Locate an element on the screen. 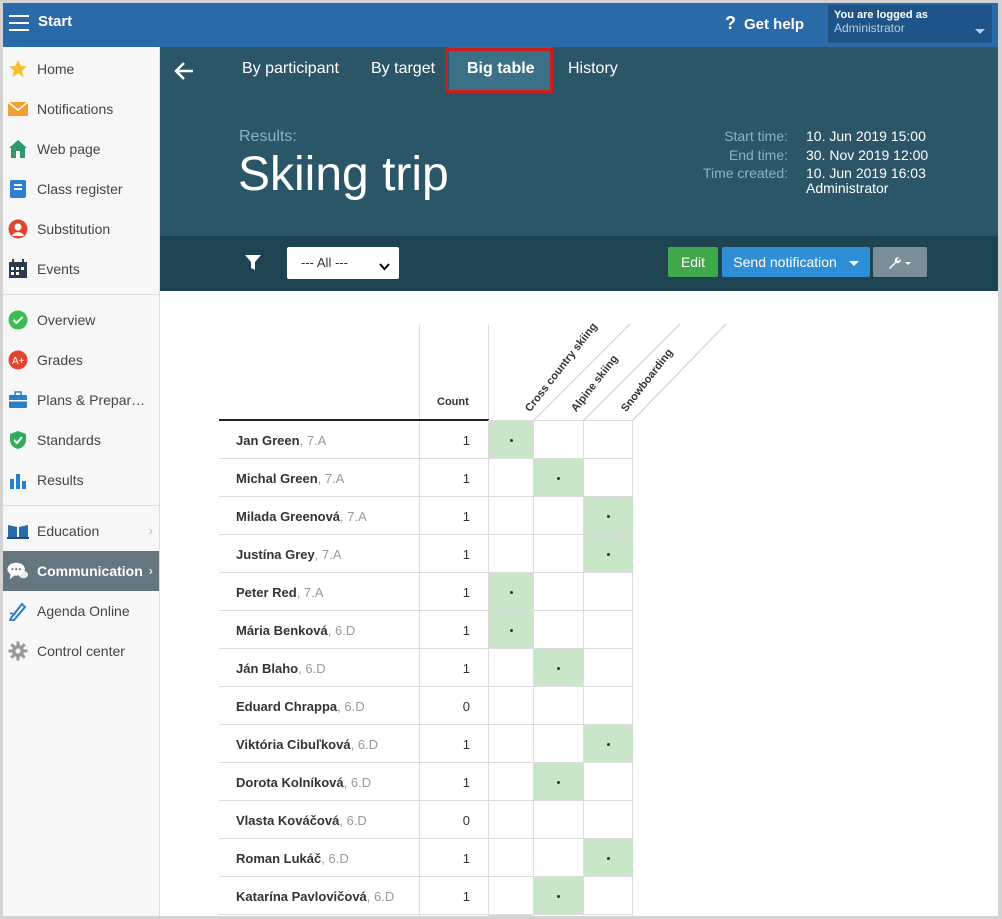  start-time-value: 10. Jun 2019 15:00 is located at coordinates (866, 136).